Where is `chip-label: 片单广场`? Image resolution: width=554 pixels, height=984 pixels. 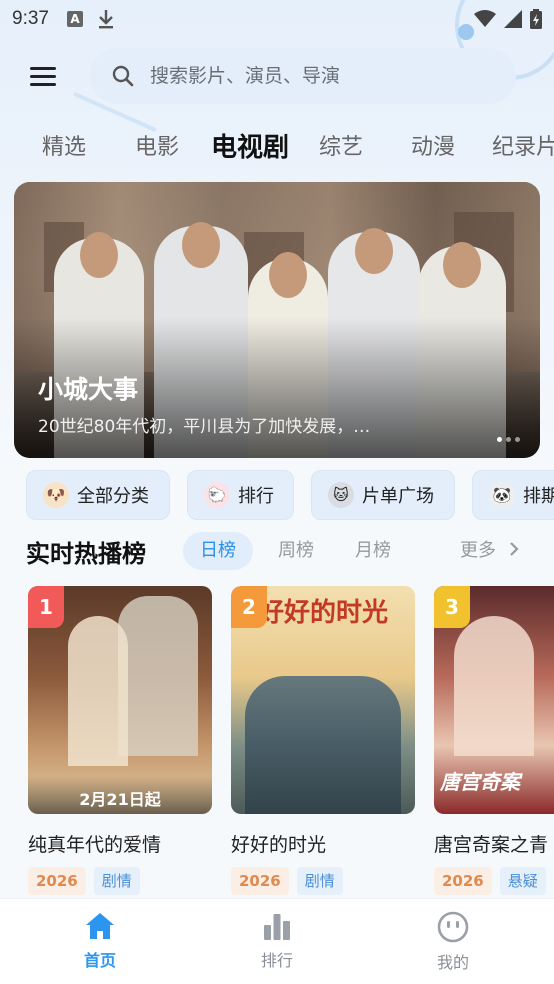 chip-label: 片单广场 is located at coordinates (398, 496).